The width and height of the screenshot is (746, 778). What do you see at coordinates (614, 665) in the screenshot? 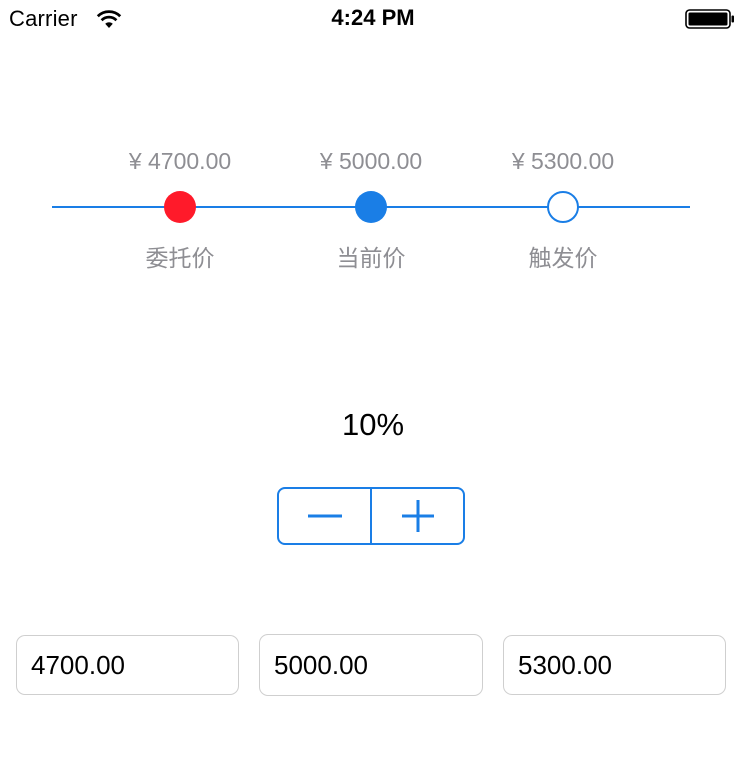
I see `trigger-price-field` at bounding box center [614, 665].